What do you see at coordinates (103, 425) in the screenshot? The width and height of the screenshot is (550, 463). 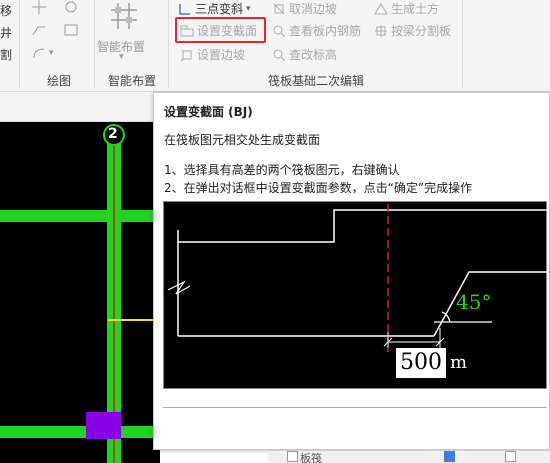 I see `purple-column` at bounding box center [103, 425].